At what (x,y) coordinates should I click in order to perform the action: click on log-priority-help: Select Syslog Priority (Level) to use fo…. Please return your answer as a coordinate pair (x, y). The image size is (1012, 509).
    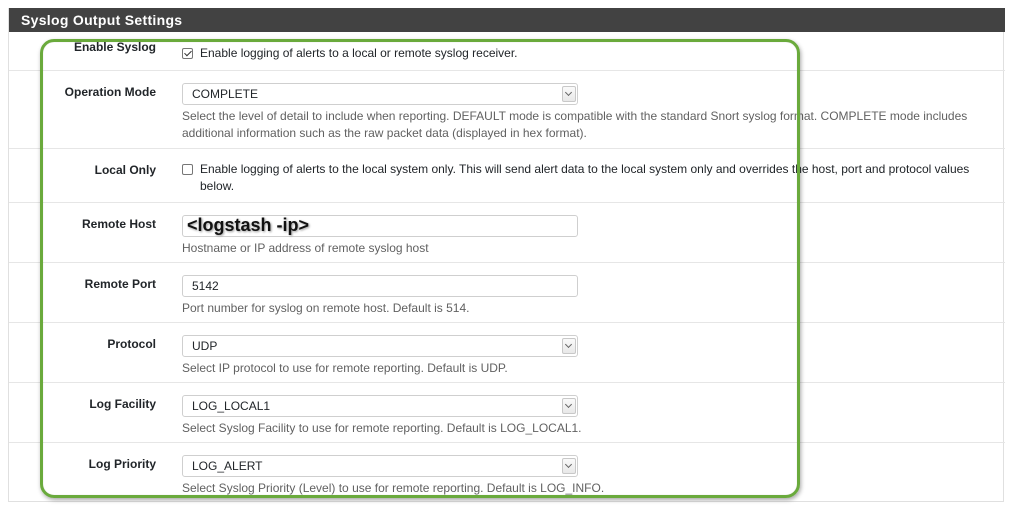
    Looking at the image, I should click on (393, 488).